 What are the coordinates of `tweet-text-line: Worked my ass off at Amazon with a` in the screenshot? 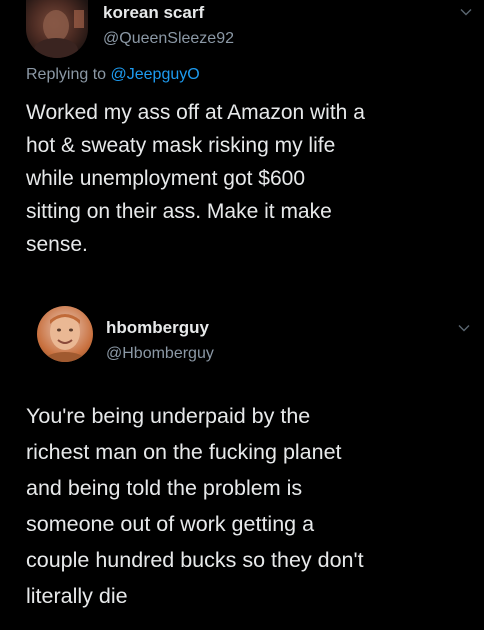 It's located at (195, 112).